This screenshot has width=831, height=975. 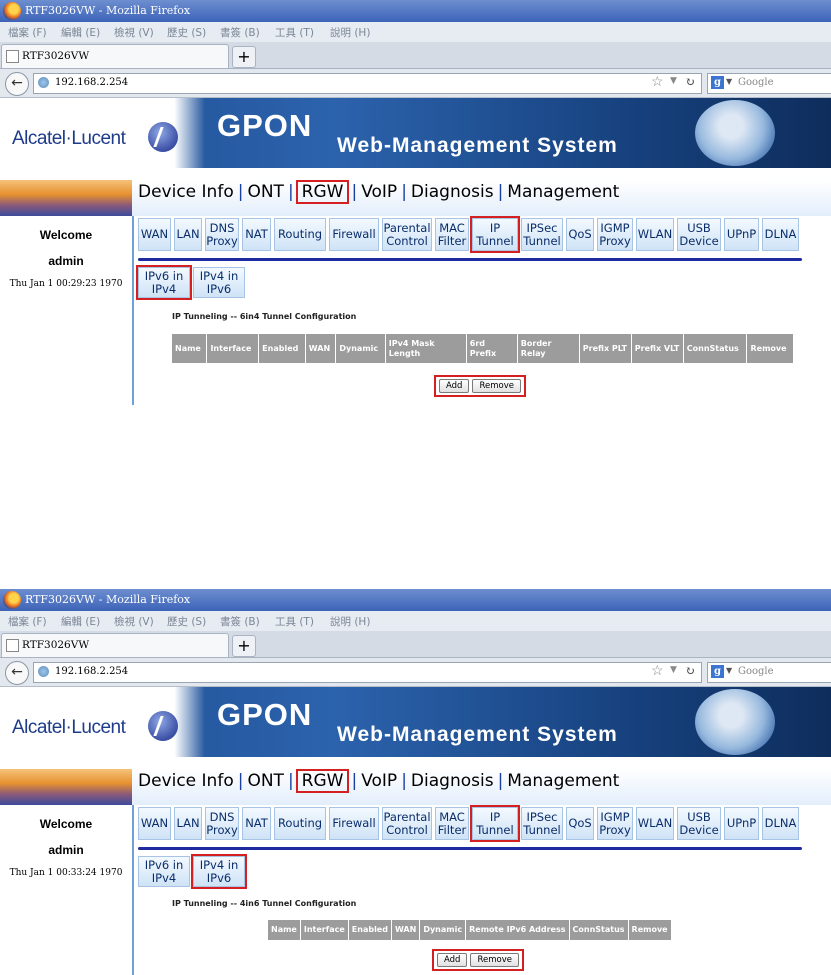 I want to click on browser-tab-label: RTF3026VW, so click(x=56, y=645).